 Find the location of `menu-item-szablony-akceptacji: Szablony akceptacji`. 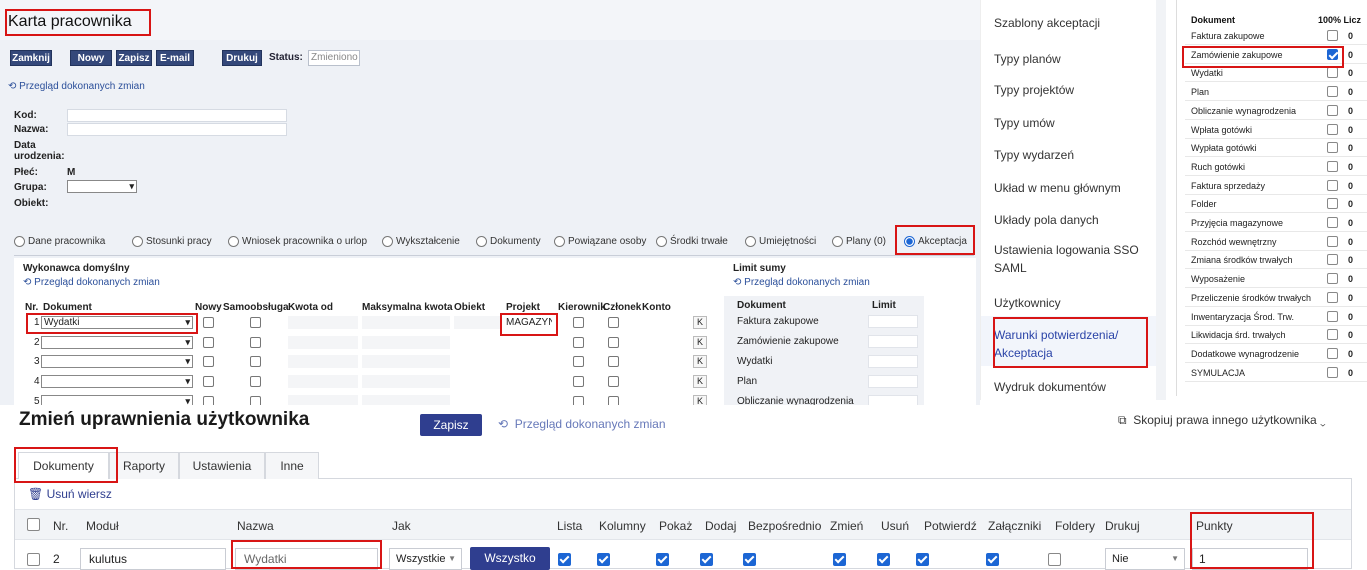

menu-item-szablony-akceptacji: Szablony akceptacji is located at coordinates (1047, 23).